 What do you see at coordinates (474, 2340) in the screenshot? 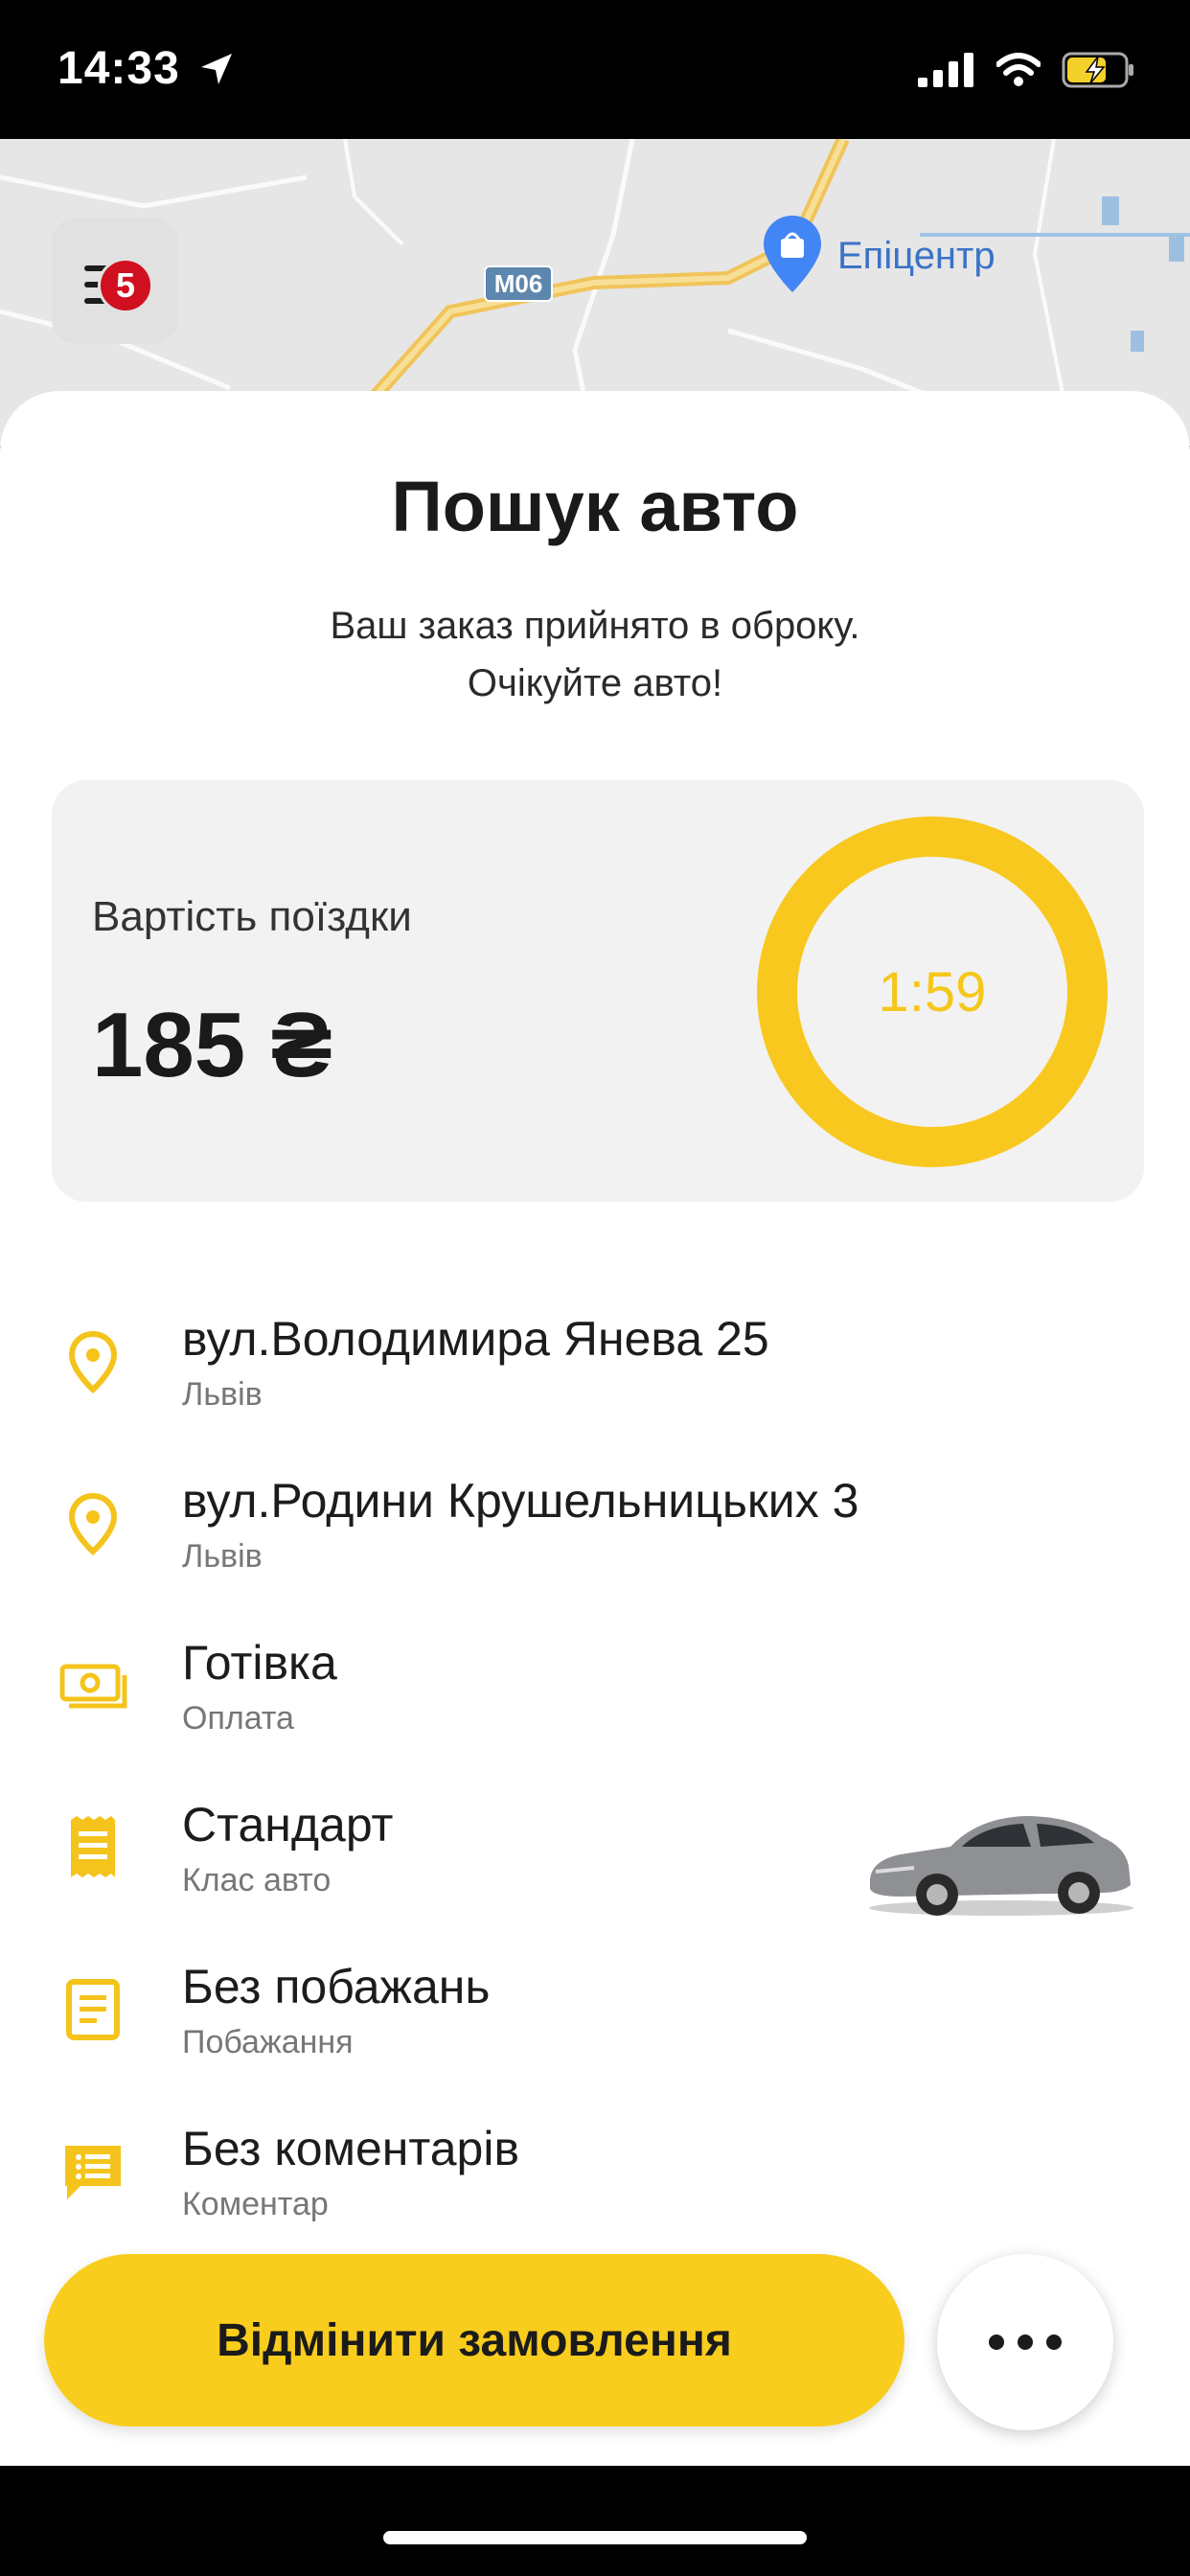
I see `cancel-order-button: Відмінити замовлення` at bounding box center [474, 2340].